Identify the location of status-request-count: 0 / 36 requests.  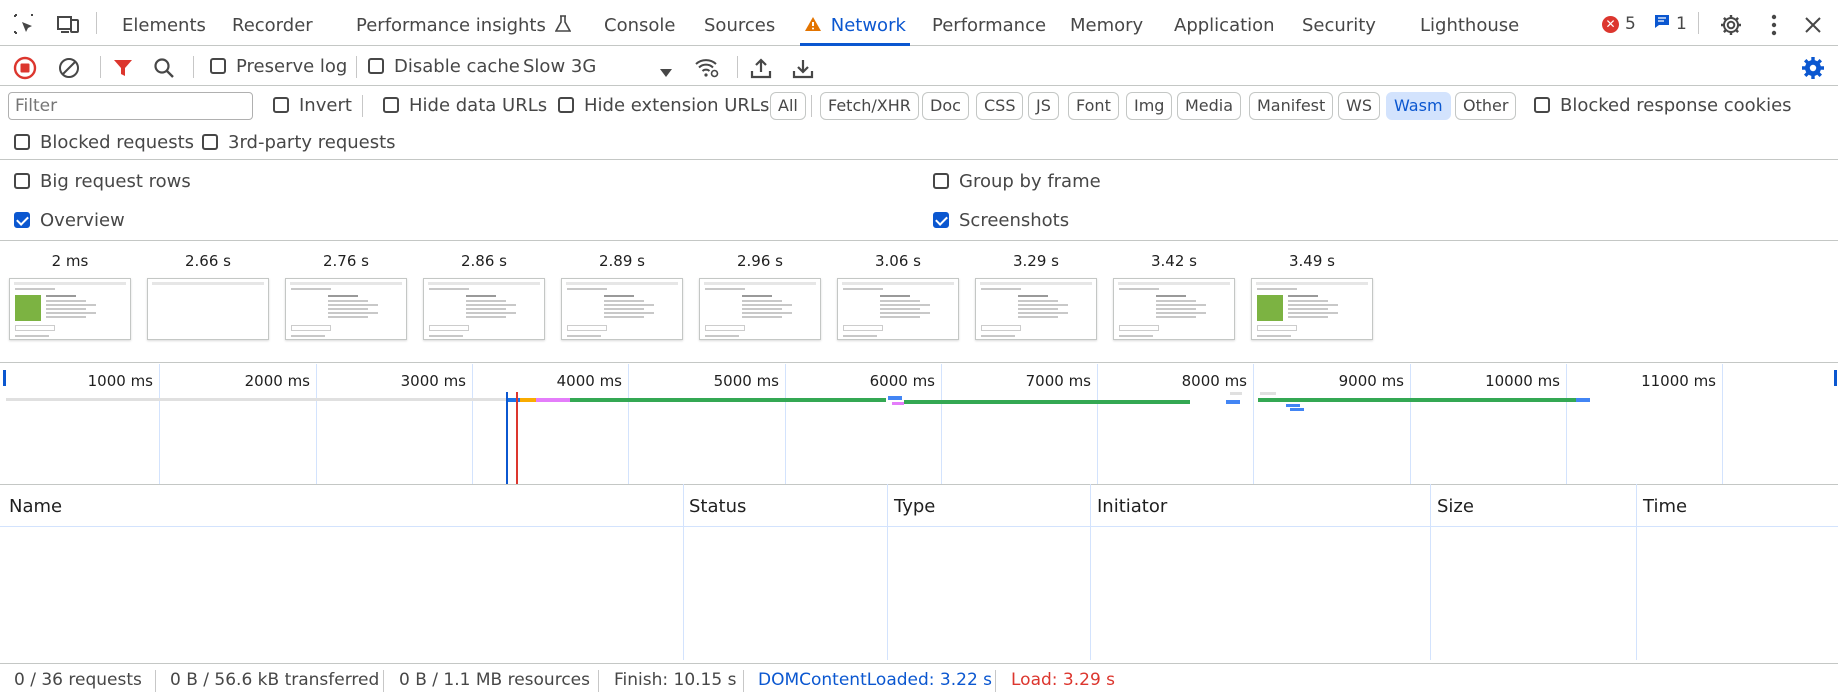
(78, 680).